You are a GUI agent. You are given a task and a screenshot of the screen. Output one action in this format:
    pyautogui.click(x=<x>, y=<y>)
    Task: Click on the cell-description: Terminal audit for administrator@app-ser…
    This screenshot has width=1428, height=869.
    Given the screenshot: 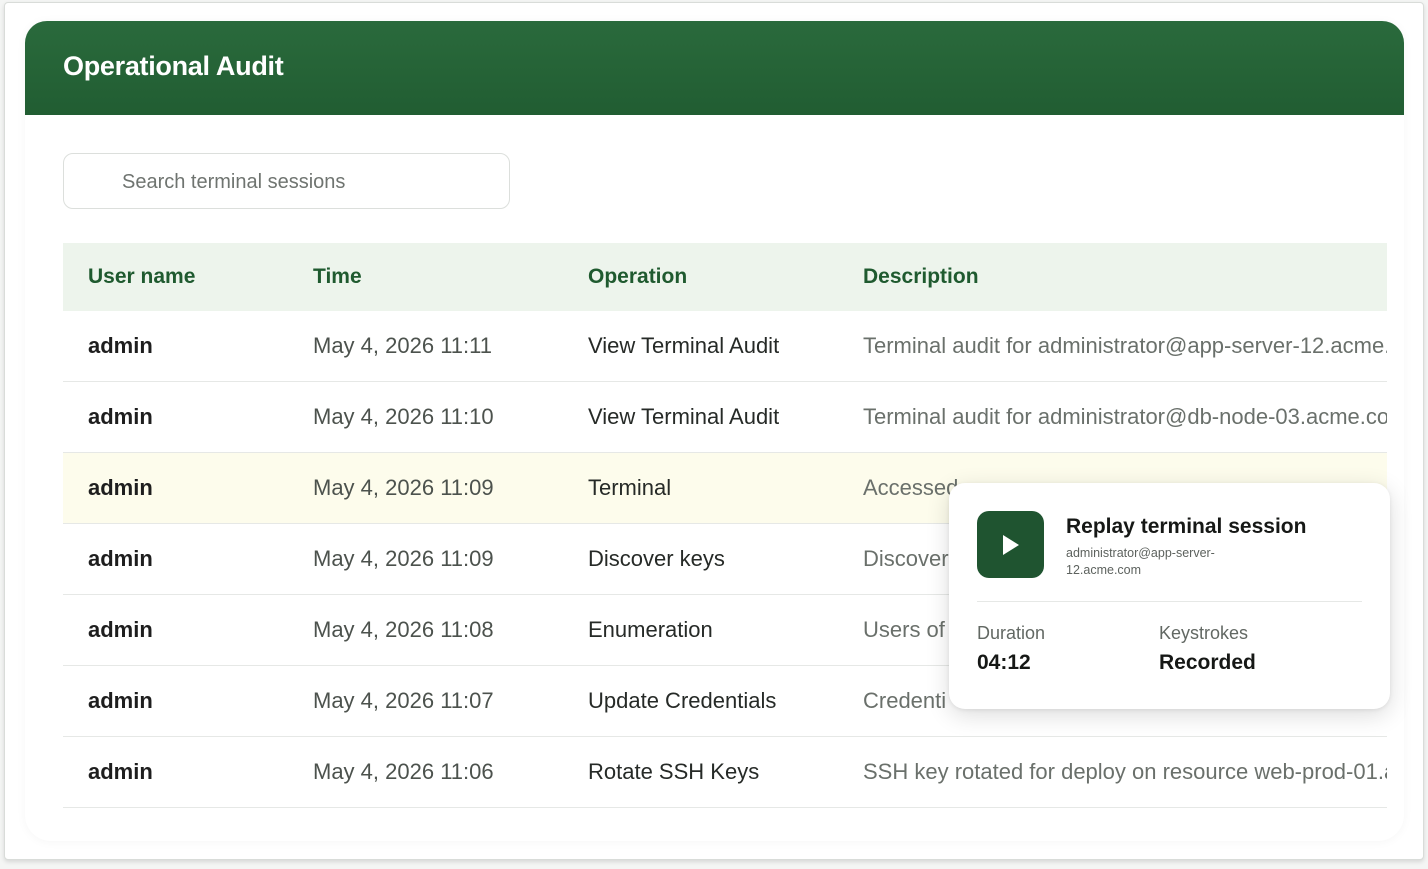 What is the action you would take?
    pyautogui.click(x=1125, y=345)
    